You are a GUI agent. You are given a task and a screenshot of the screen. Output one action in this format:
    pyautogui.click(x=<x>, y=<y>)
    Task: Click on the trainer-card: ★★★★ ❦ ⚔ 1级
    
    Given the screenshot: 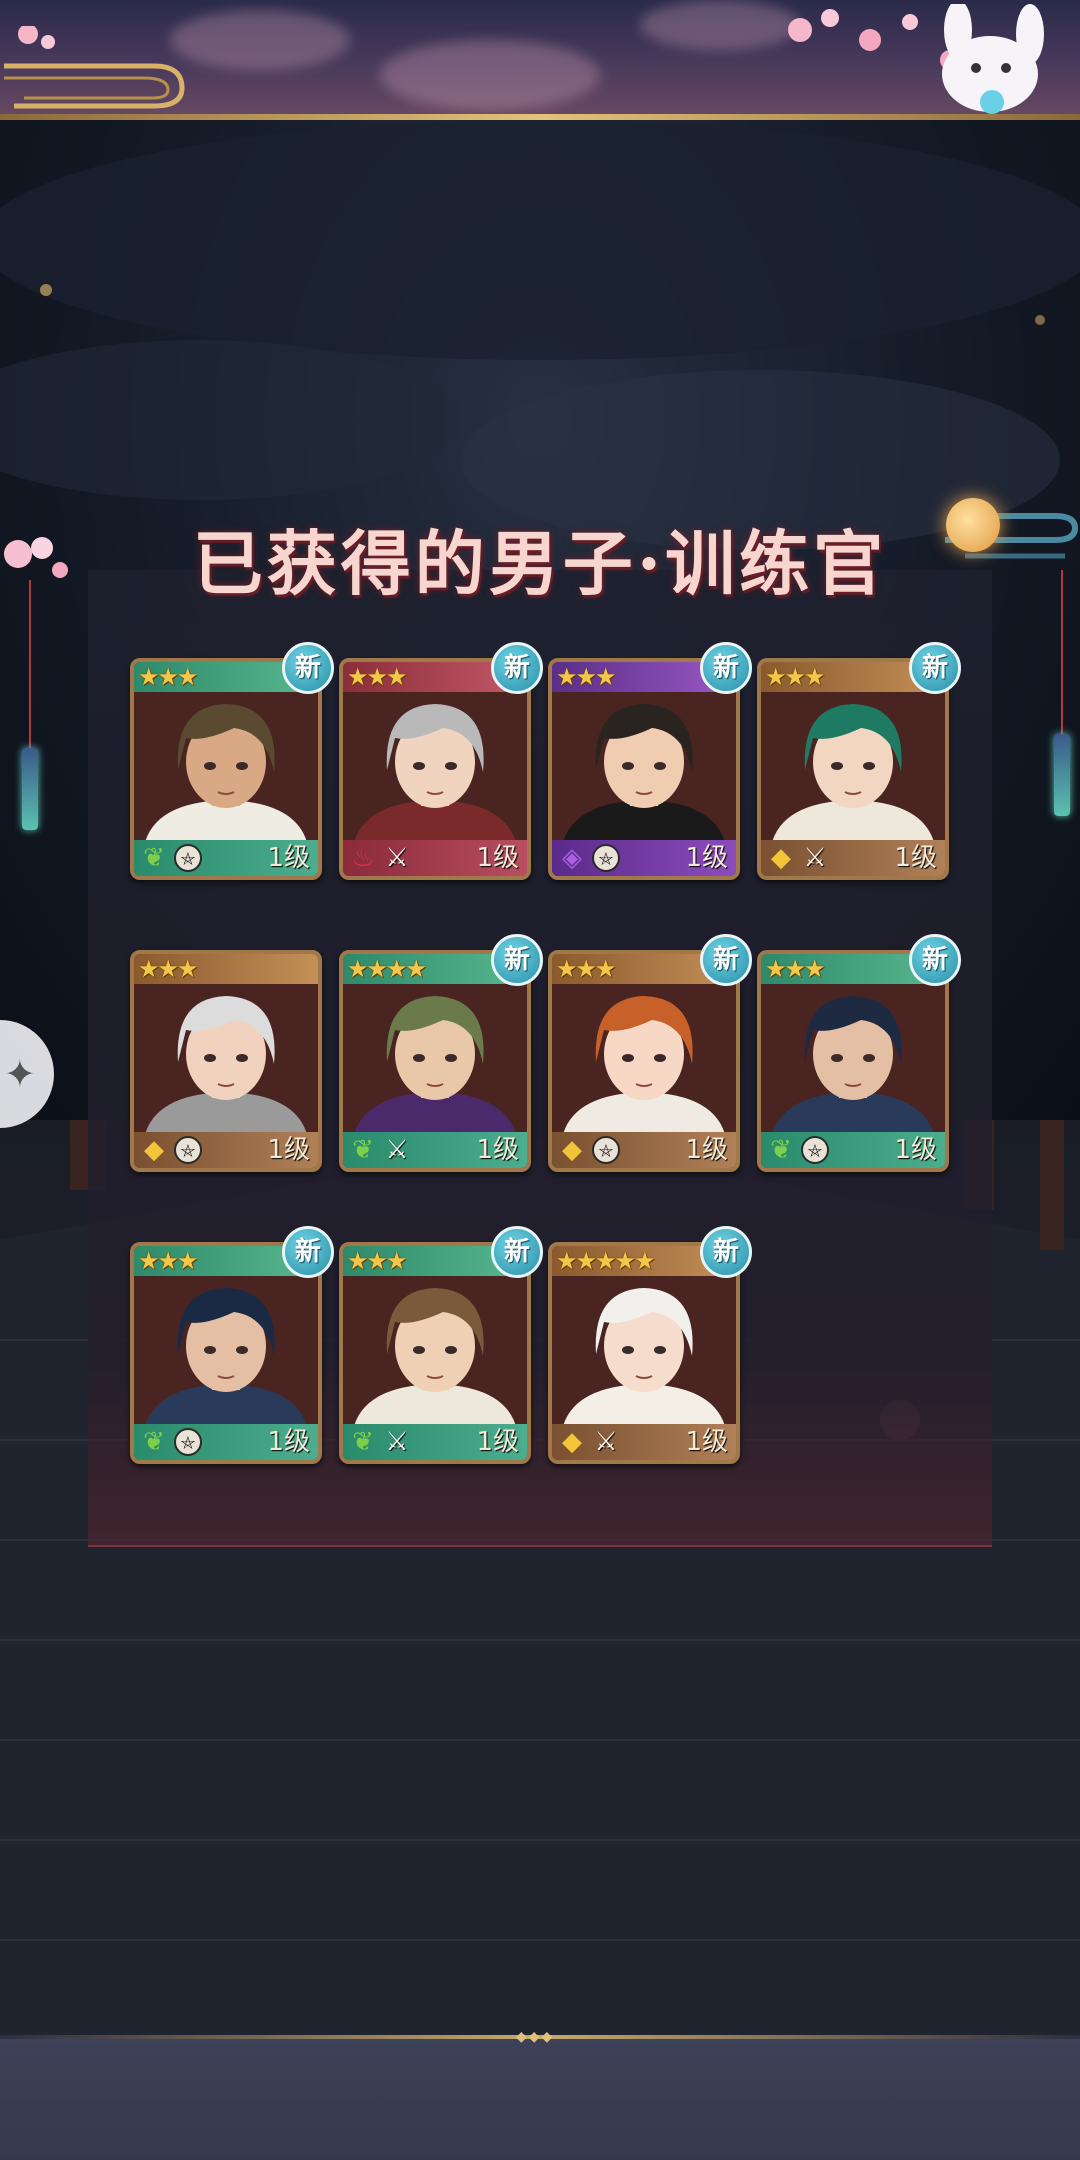 What is the action you would take?
    pyautogui.click(x=435, y=1061)
    